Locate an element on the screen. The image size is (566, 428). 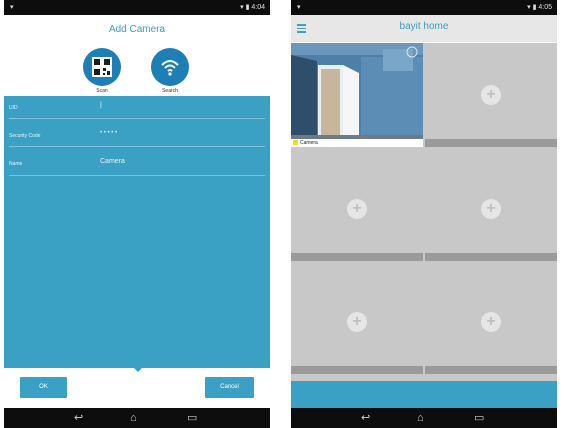
search-button is located at coordinates (170, 67).